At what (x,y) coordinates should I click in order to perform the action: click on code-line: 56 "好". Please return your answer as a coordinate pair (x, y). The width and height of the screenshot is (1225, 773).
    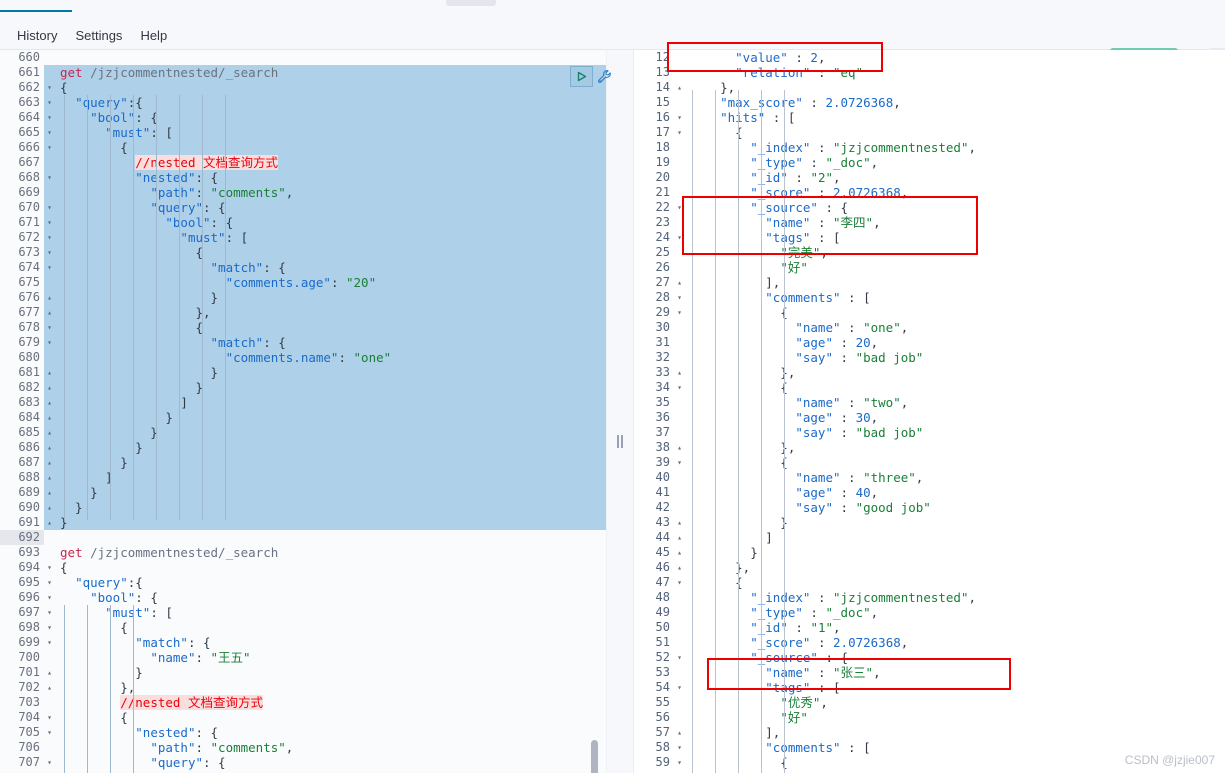
    Looking at the image, I should click on (929, 717).